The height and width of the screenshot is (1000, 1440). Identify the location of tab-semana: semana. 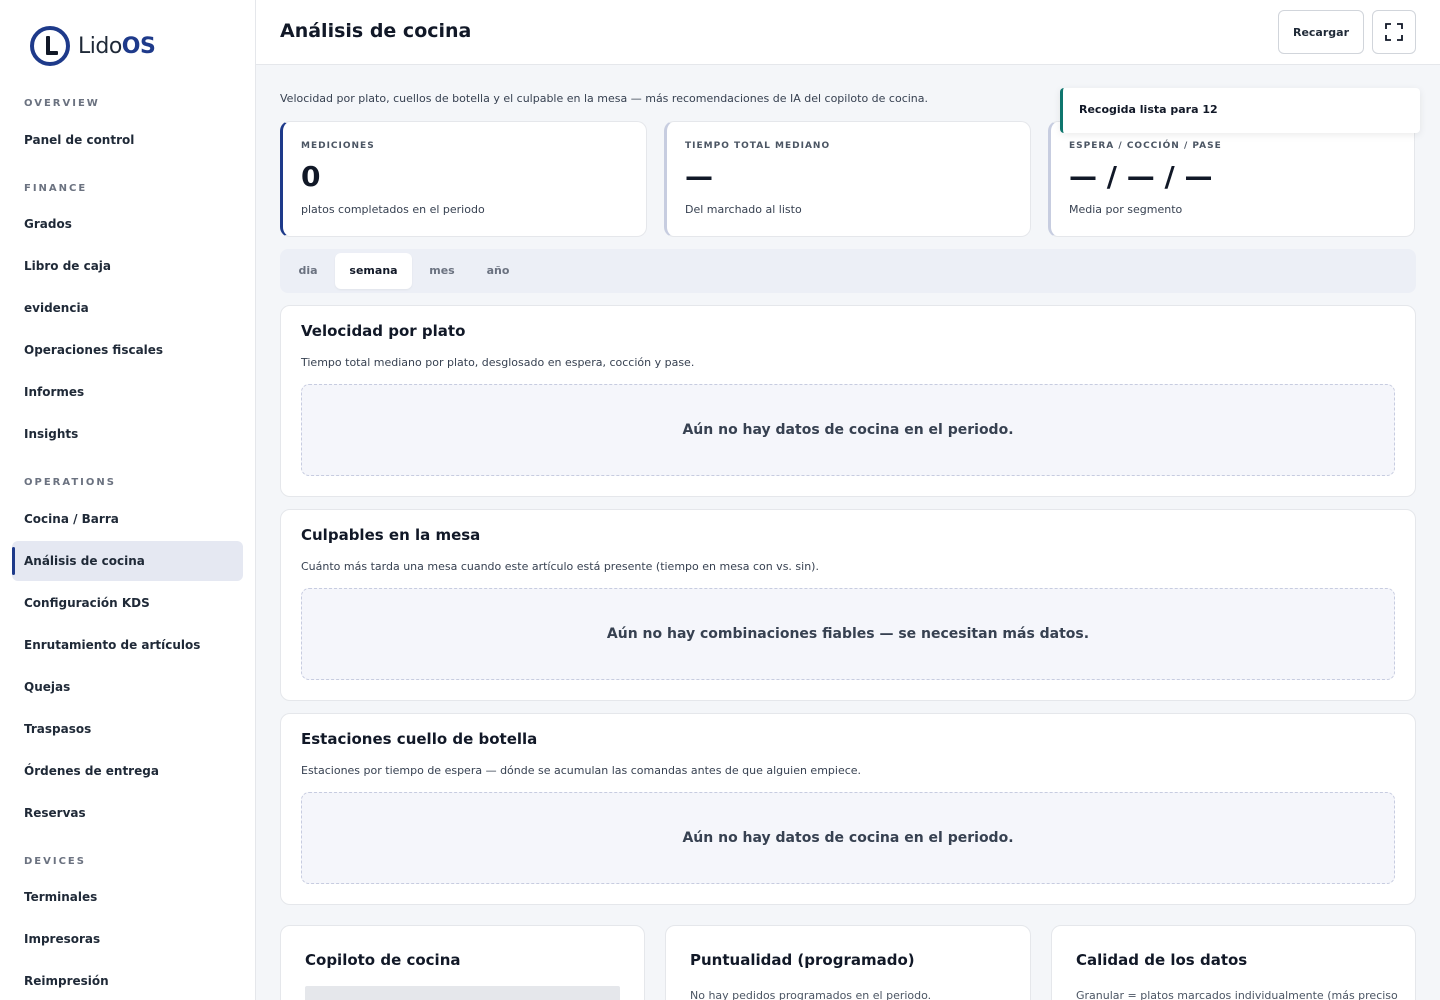
(373, 271).